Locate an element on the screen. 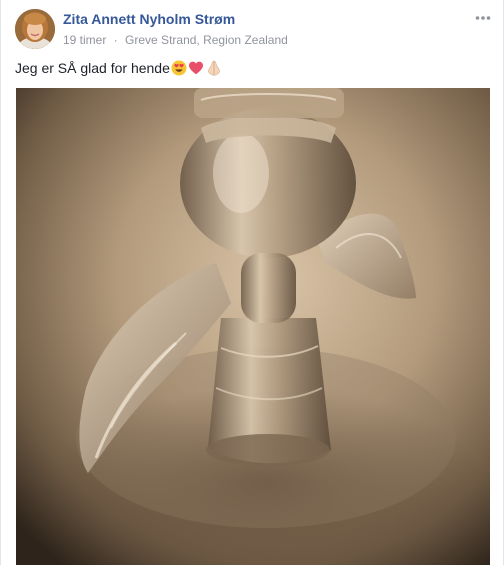 This screenshot has height=565, width=504. post-message: Jeg er SÅ glad for hende is located at coordinates (119, 68).